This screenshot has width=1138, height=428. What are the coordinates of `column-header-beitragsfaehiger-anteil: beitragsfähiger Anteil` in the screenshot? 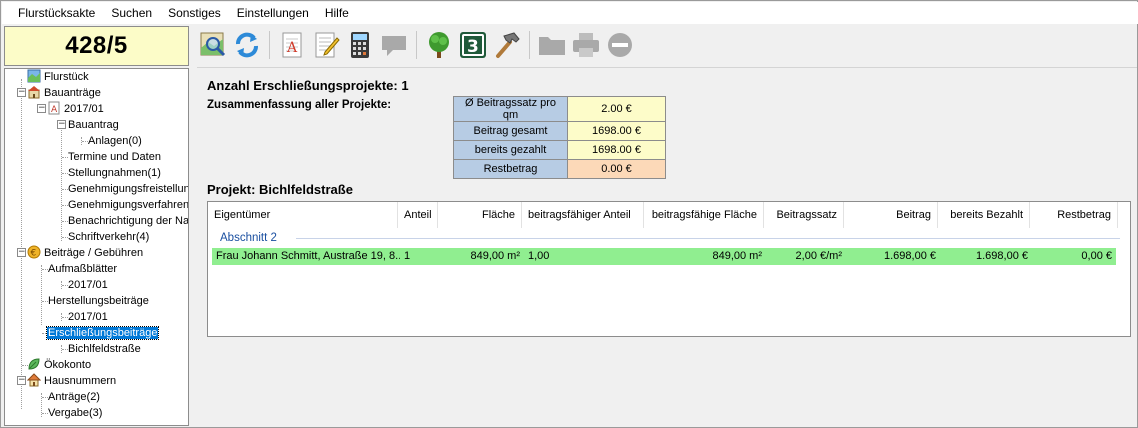 It's located at (583, 215).